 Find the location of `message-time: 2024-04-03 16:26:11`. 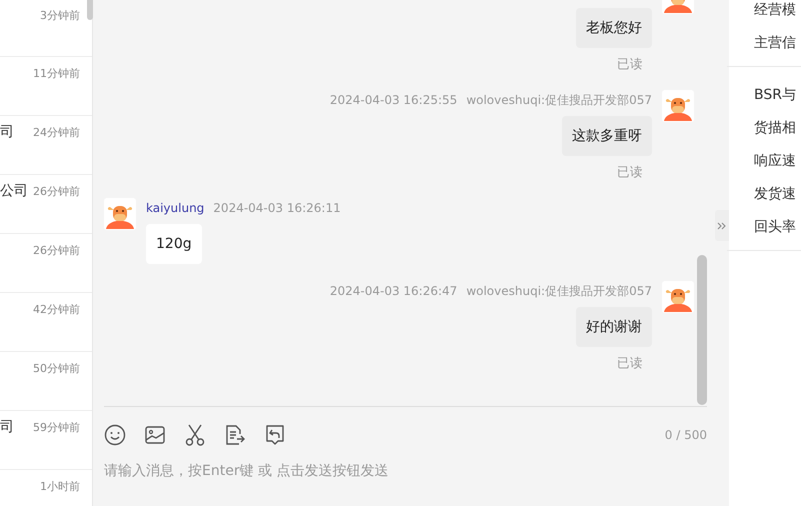

message-time: 2024-04-03 16:26:11 is located at coordinates (277, 208).